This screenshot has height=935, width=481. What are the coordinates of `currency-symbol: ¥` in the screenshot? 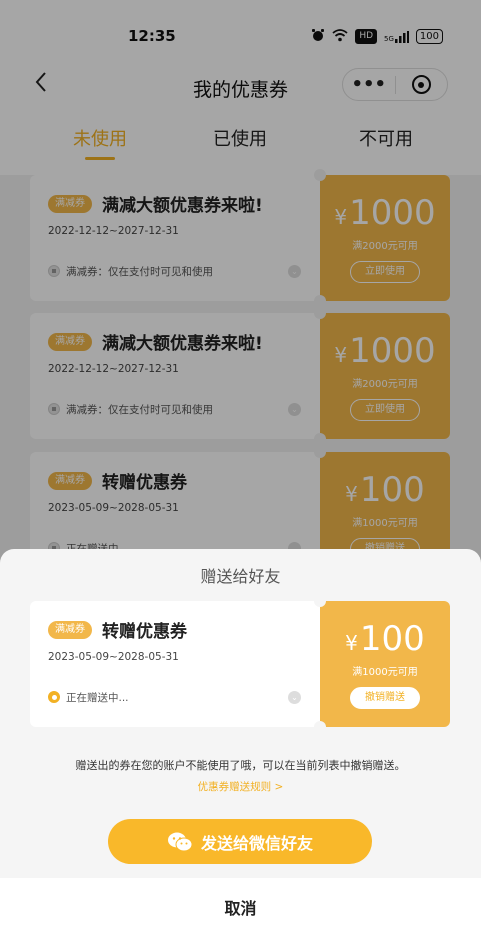 It's located at (351, 643).